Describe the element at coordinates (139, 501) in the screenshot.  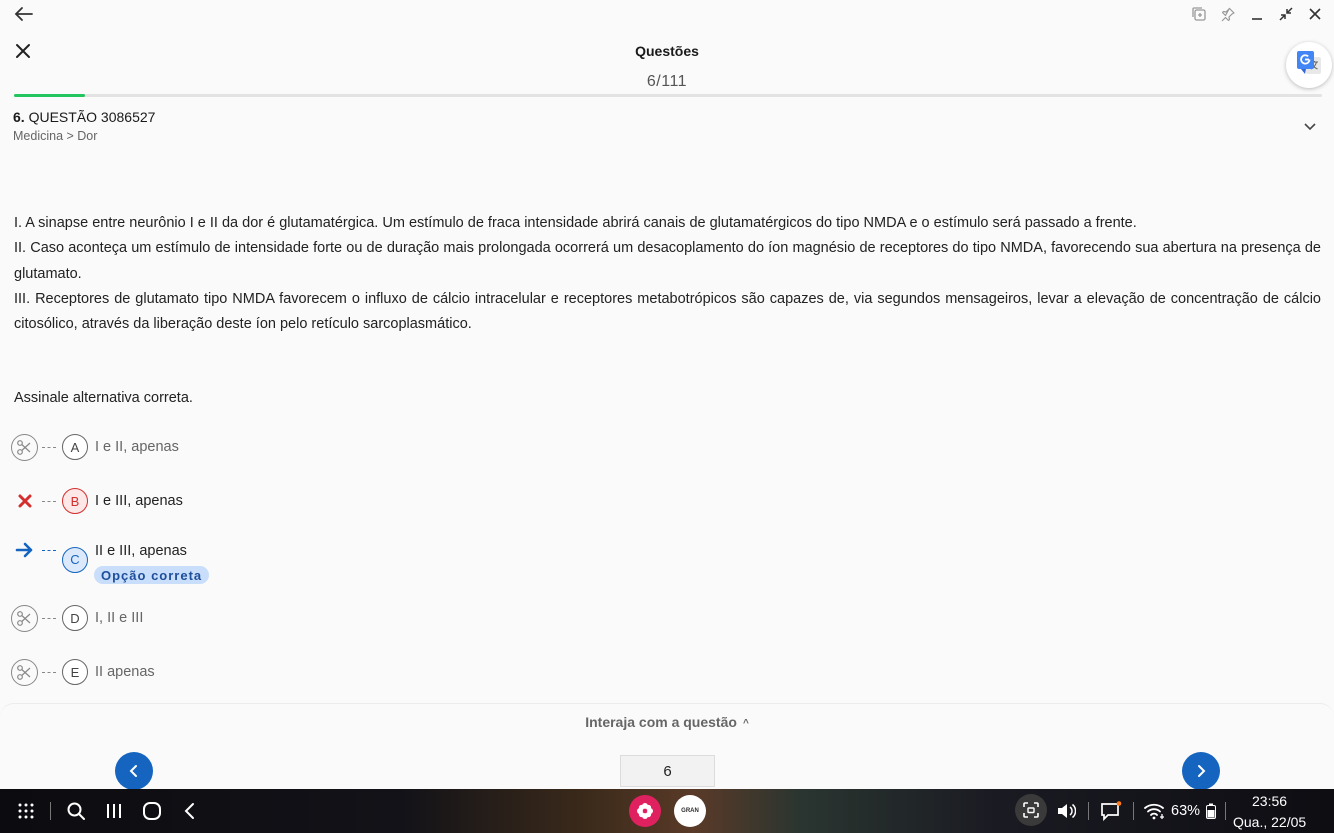
I see `option-text: I e III, apenas` at that location.